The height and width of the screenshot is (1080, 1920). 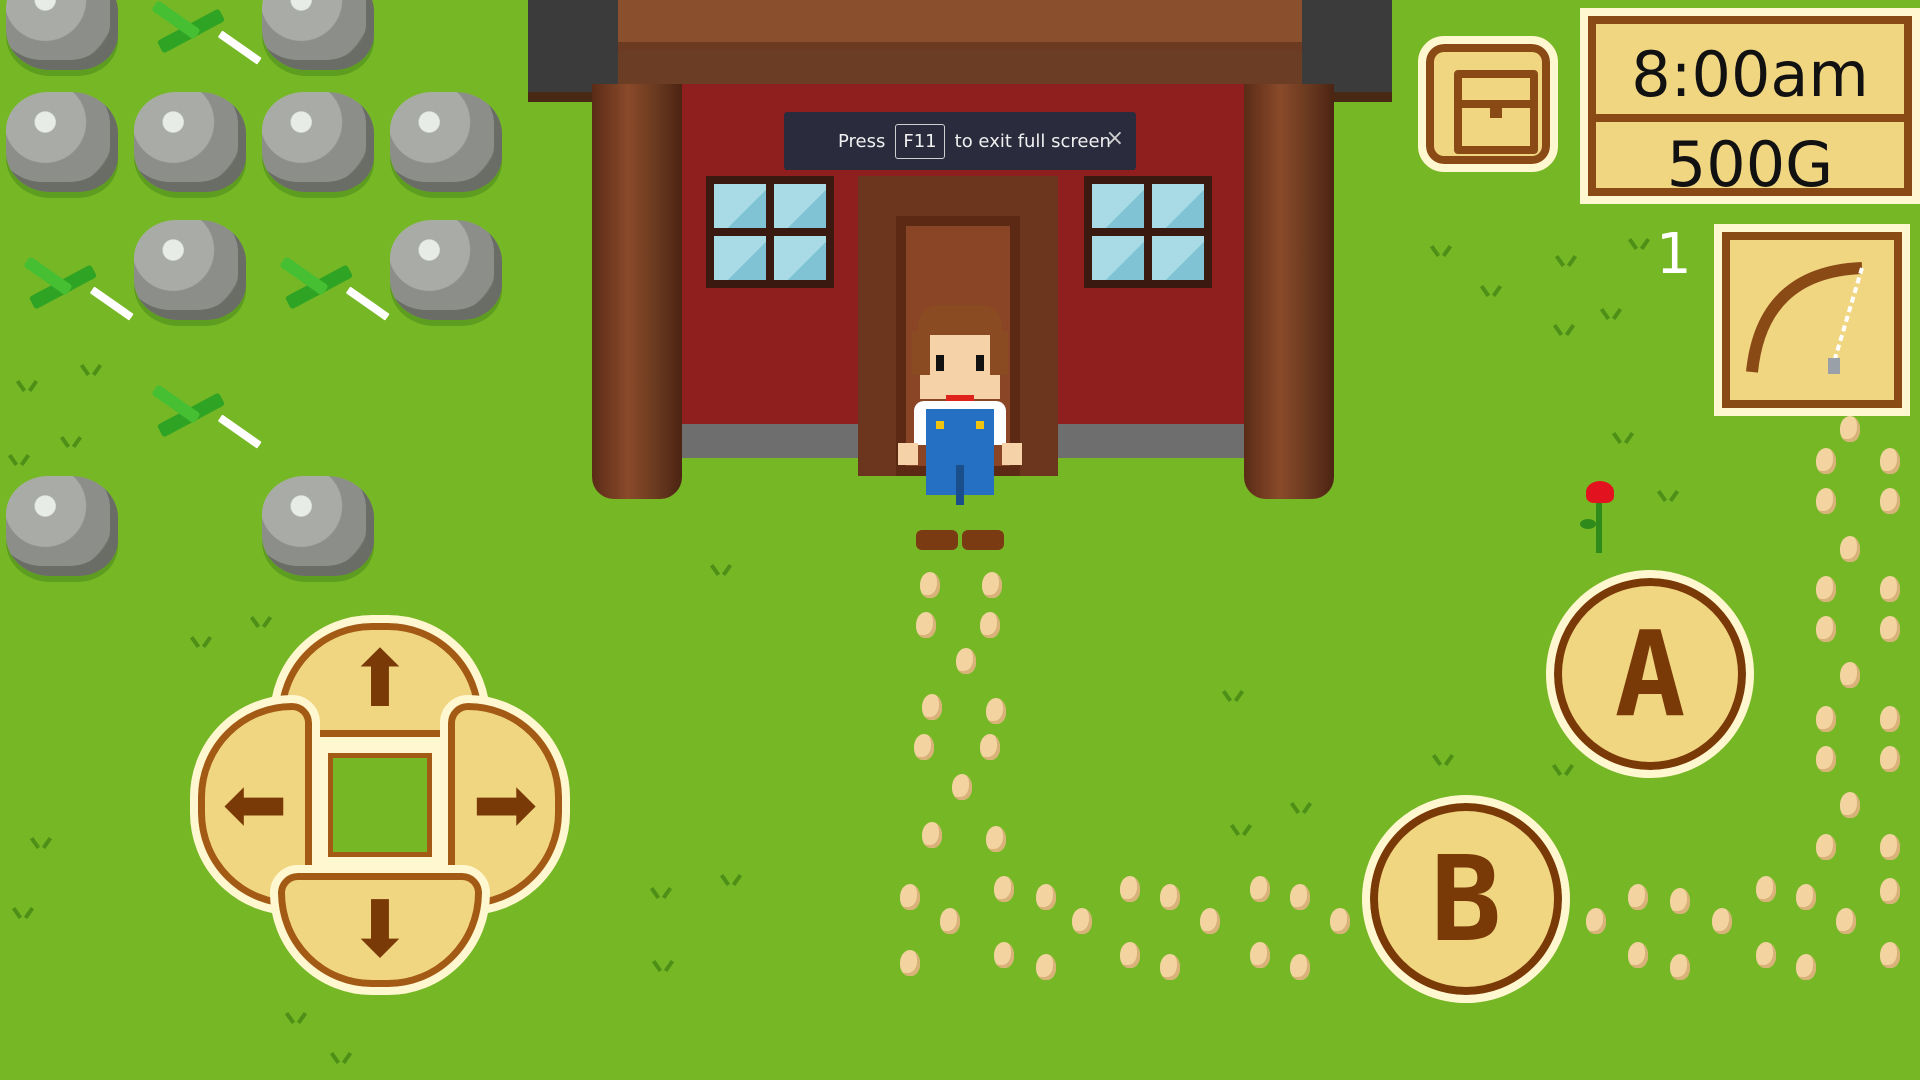 What do you see at coordinates (1750, 164) in the screenshot?
I see `gold-display: 500G` at bounding box center [1750, 164].